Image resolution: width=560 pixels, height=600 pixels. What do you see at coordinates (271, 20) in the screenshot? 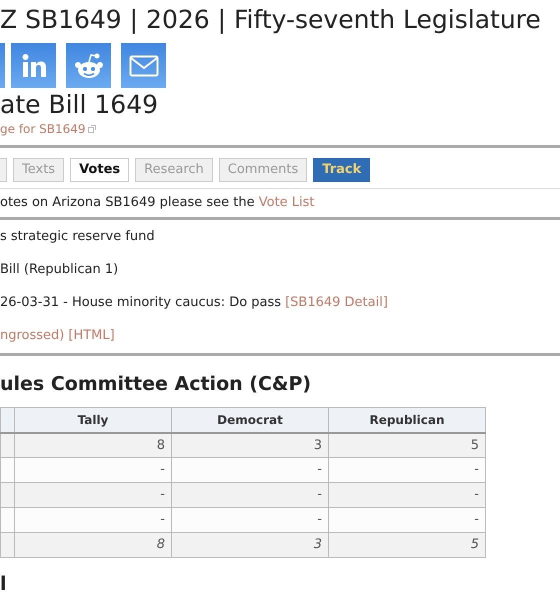
I see `page-title: Z SB1649 | 2026 | Fifty-seventh Legislature` at bounding box center [271, 20].